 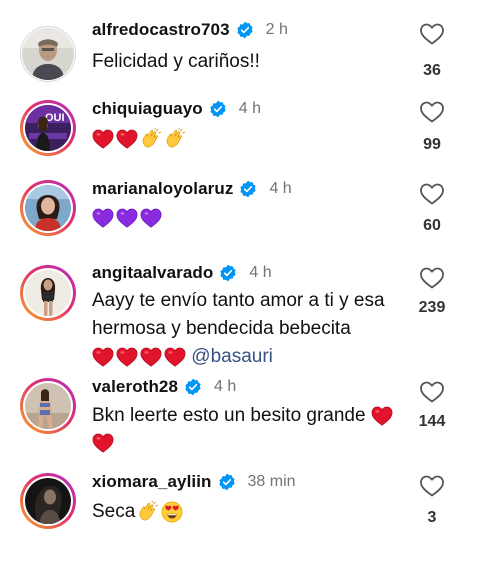 What do you see at coordinates (232, 356) in the screenshot?
I see `mention-link: @basauri` at bounding box center [232, 356].